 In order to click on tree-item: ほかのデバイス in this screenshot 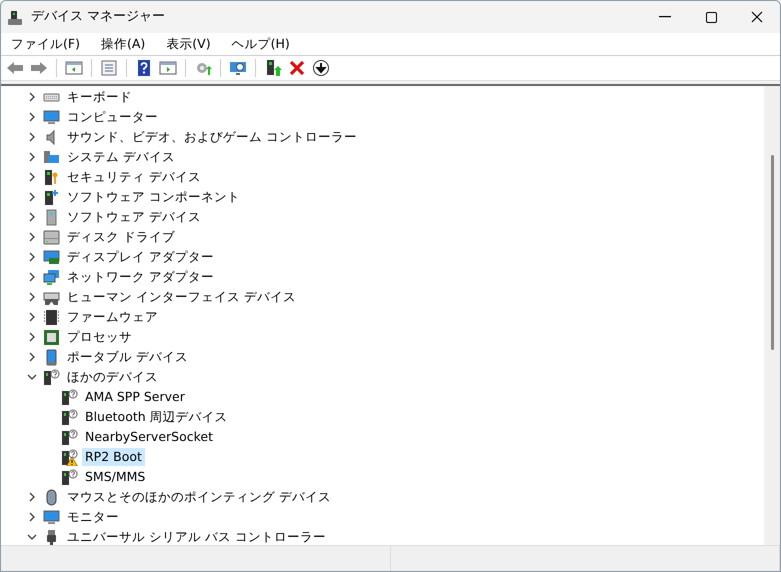, I will do `click(112, 377)`.